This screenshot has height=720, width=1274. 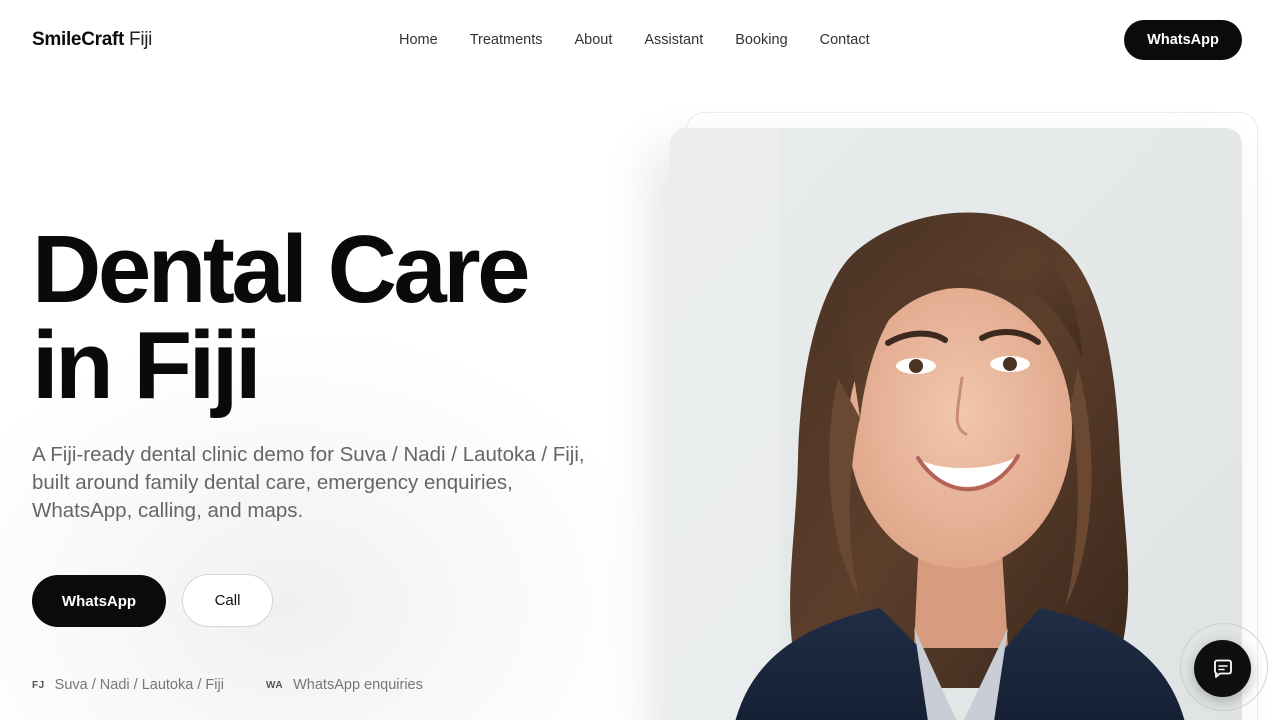 I want to click on header-whatsapp-button: WhatsApp, so click(x=1183, y=40).